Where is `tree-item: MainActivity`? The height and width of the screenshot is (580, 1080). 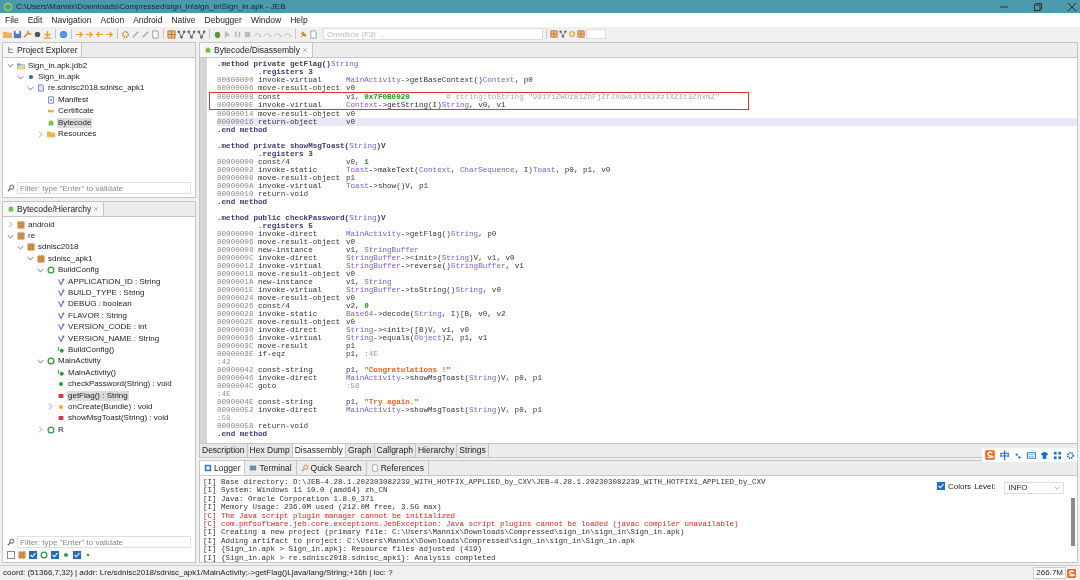 tree-item: MainActivity is located at coordinates (79, 361).